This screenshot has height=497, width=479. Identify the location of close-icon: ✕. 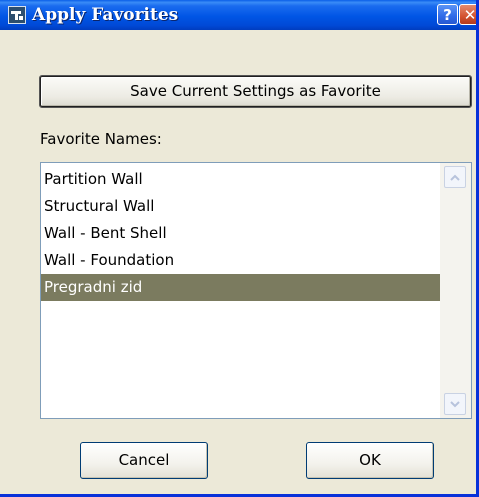
(470, 14).